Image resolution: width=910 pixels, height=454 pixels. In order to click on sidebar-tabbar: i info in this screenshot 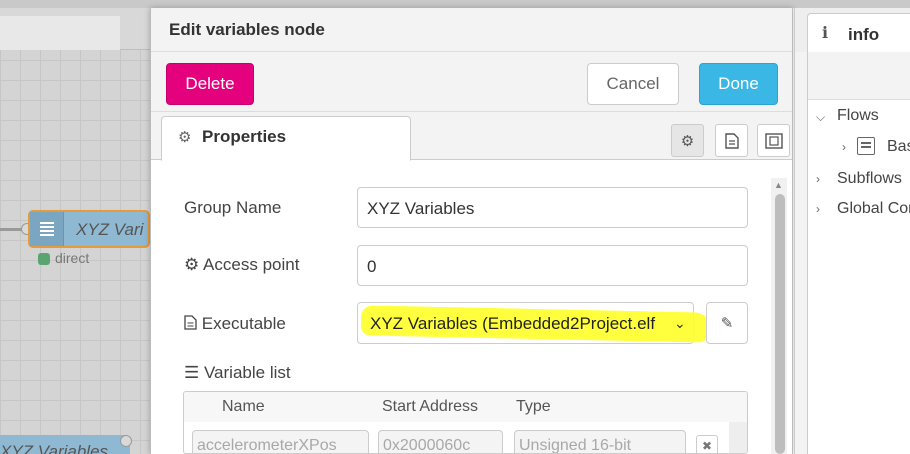, I will do `click(852, 30)`.